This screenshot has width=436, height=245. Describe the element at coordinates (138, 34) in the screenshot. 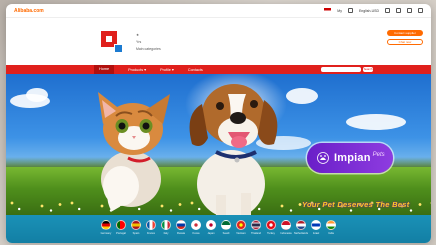

I see `store-rating: ★` at that location.